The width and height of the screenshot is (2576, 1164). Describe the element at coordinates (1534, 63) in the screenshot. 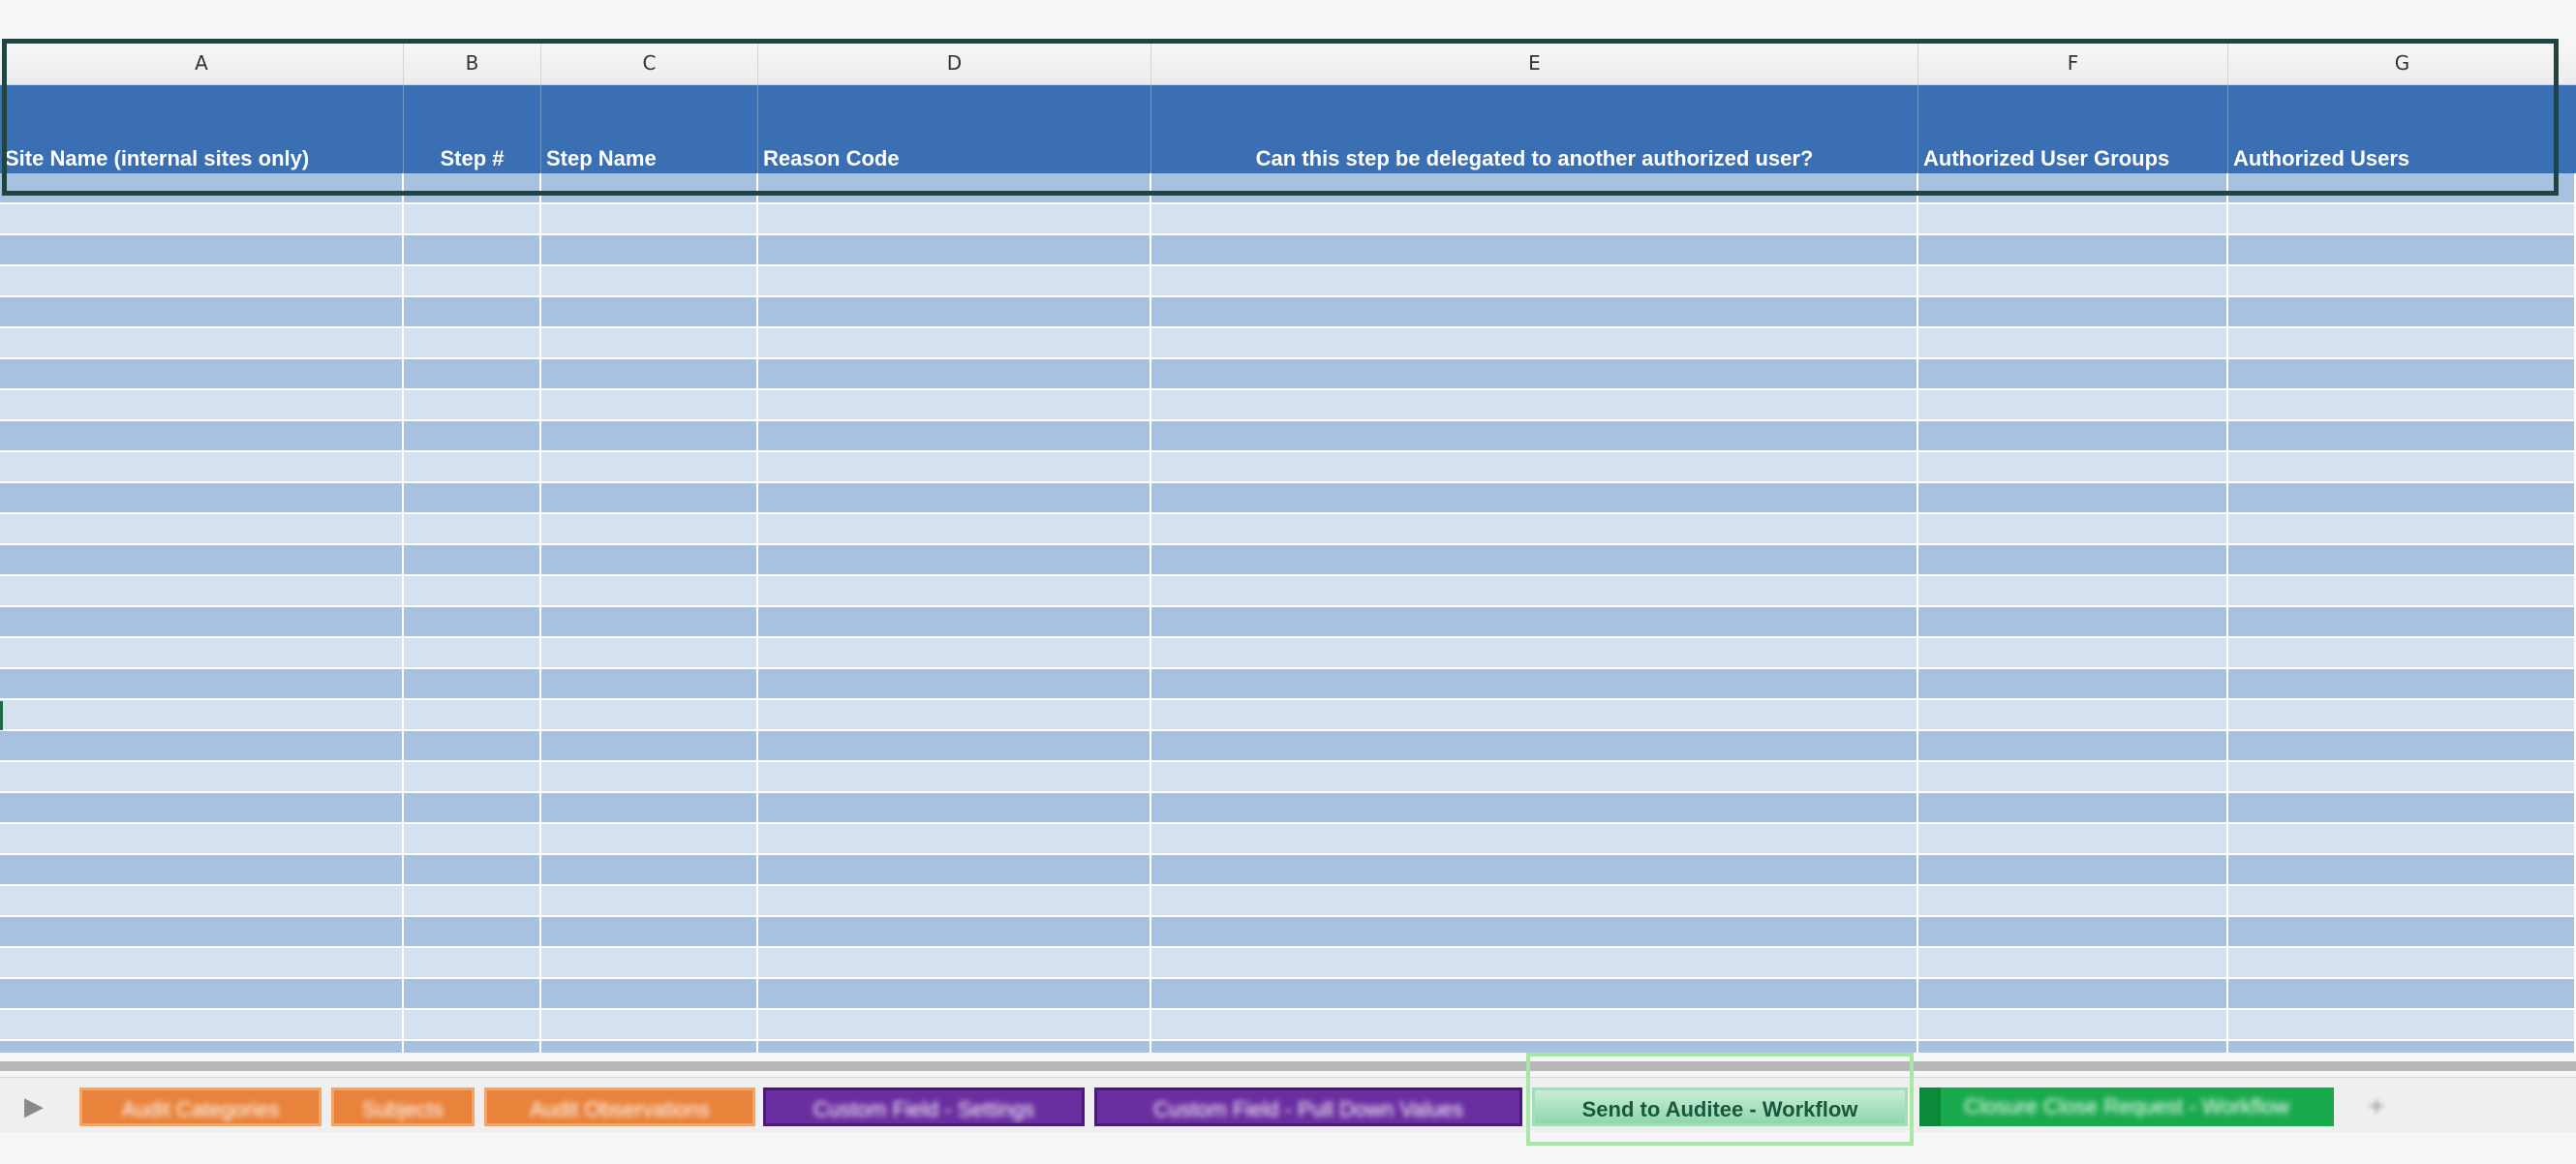

I see `column-letter-e: E` at that location.